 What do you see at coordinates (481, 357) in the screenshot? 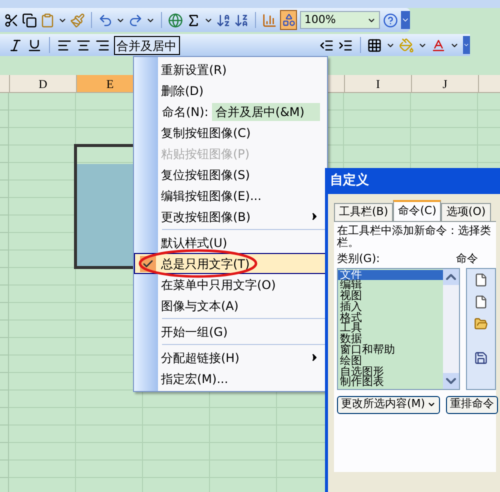
I see `save-icon` at bounding box center [481, 357].